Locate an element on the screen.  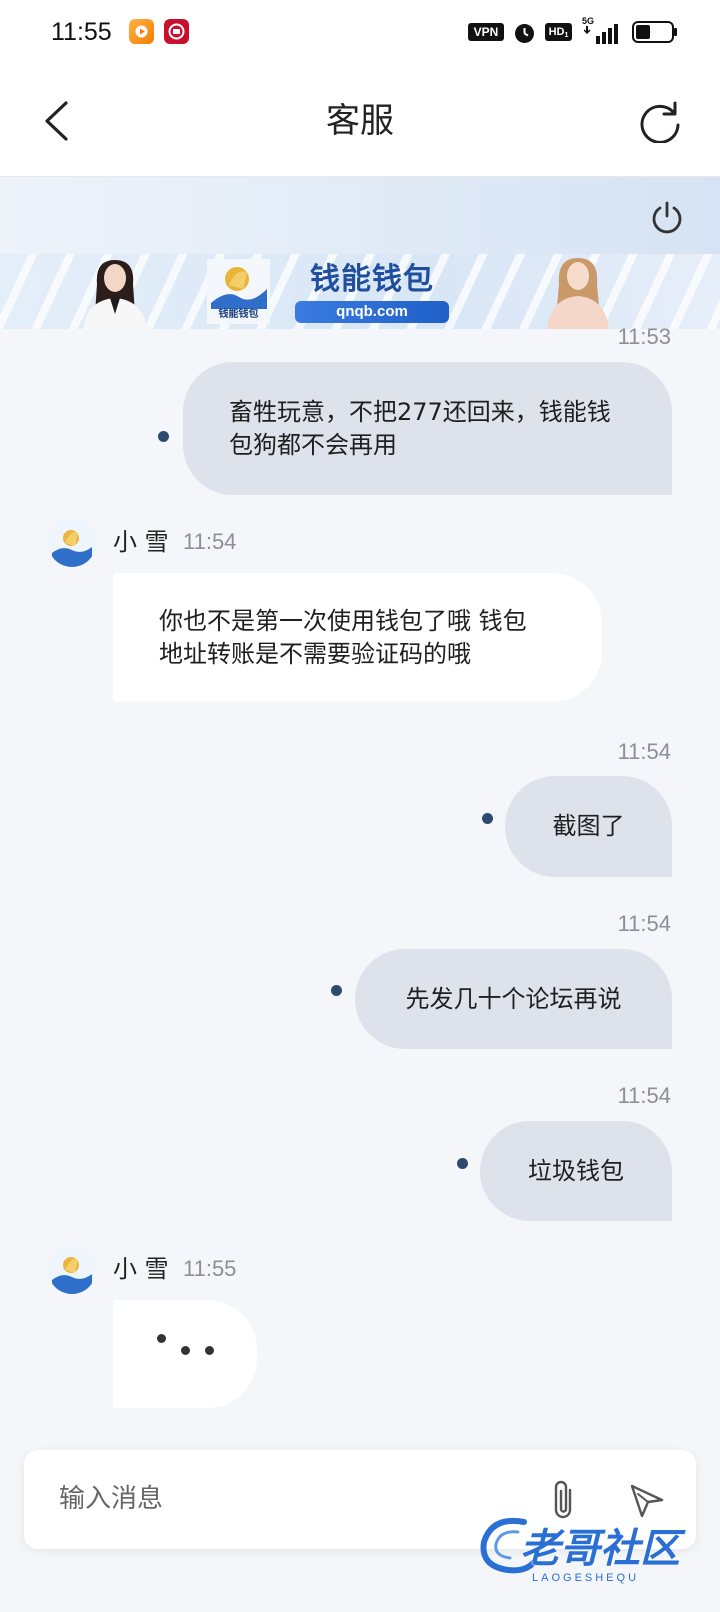
signal-icon is located at coordinates (601, 34).